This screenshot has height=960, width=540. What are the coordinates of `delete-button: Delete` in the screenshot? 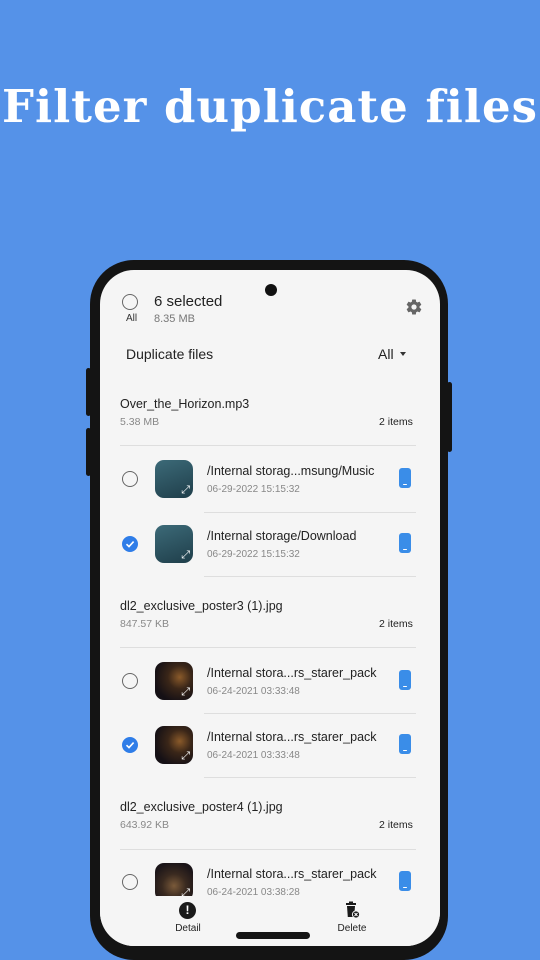 It's located at (352, 919).